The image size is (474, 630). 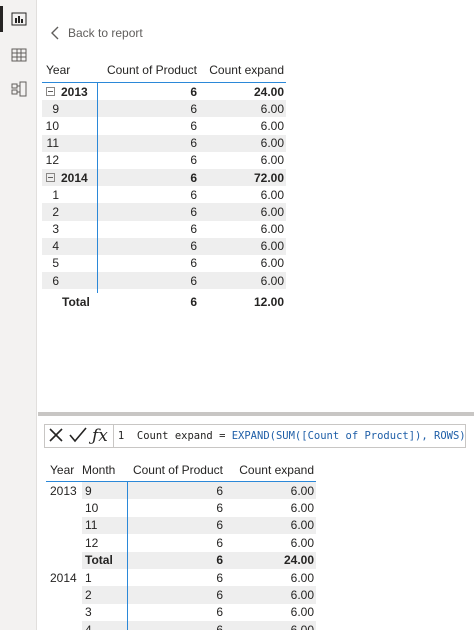 I want to click on report-view-icon, so click(x=19, y=19).